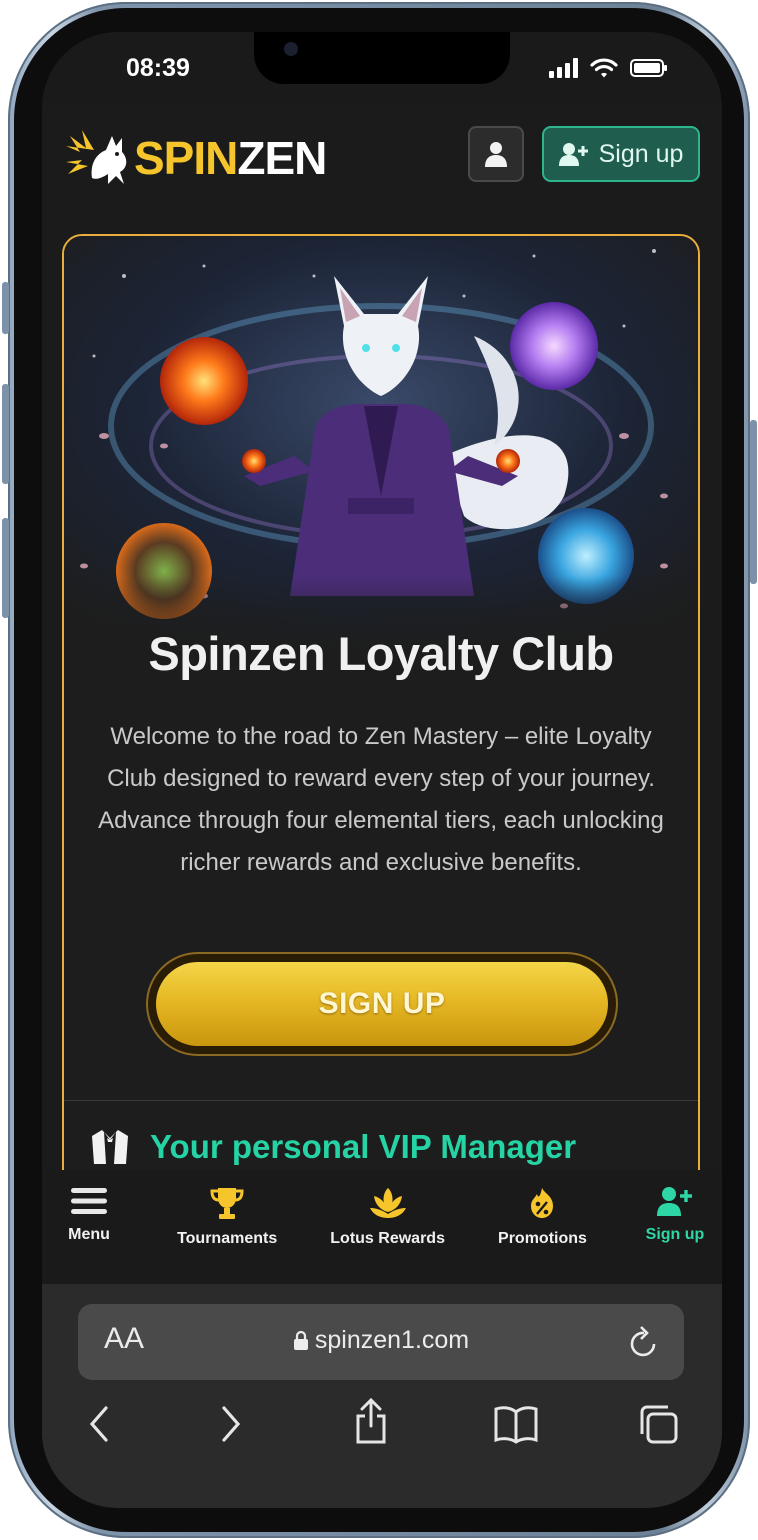 Image resolution: width=758 pixels, height=1540 pixels. Describe the element at coordinates (387, 1238) in the screenshot. I see `nav-label-lotus-rewards: Lotus Rewards` at that location.